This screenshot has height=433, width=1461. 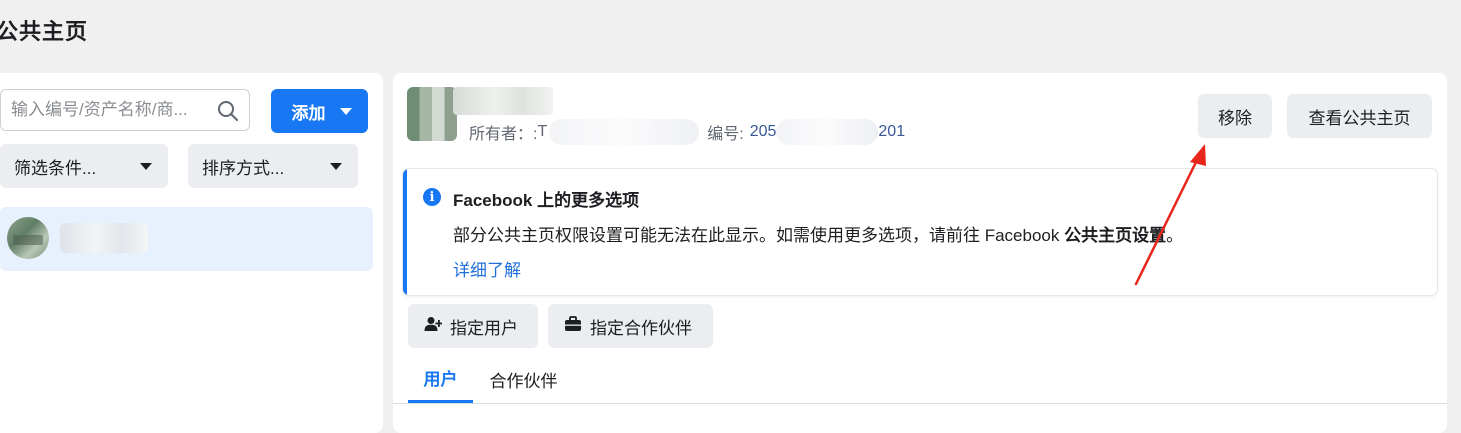 What do you see at coordinates (624, 132) in the screenshot?
I see `redacted-owner` at bounding box center [624, 132].